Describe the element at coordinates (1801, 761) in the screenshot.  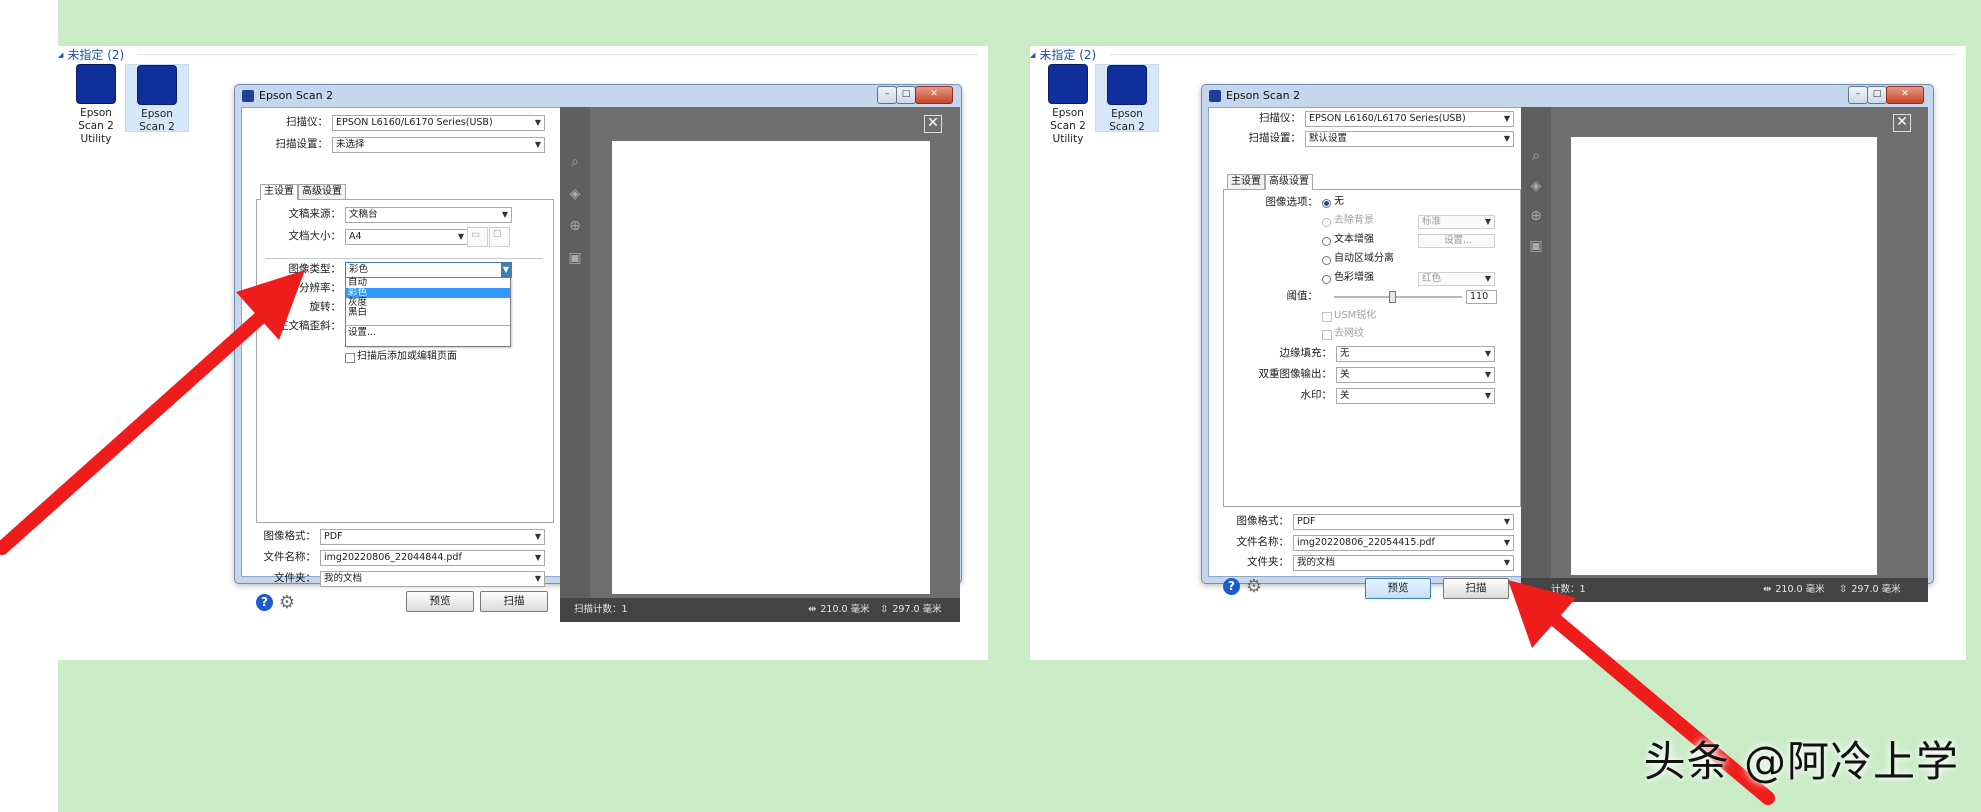
I see `source-watermark: 头条 @阿冷上学` at that location.